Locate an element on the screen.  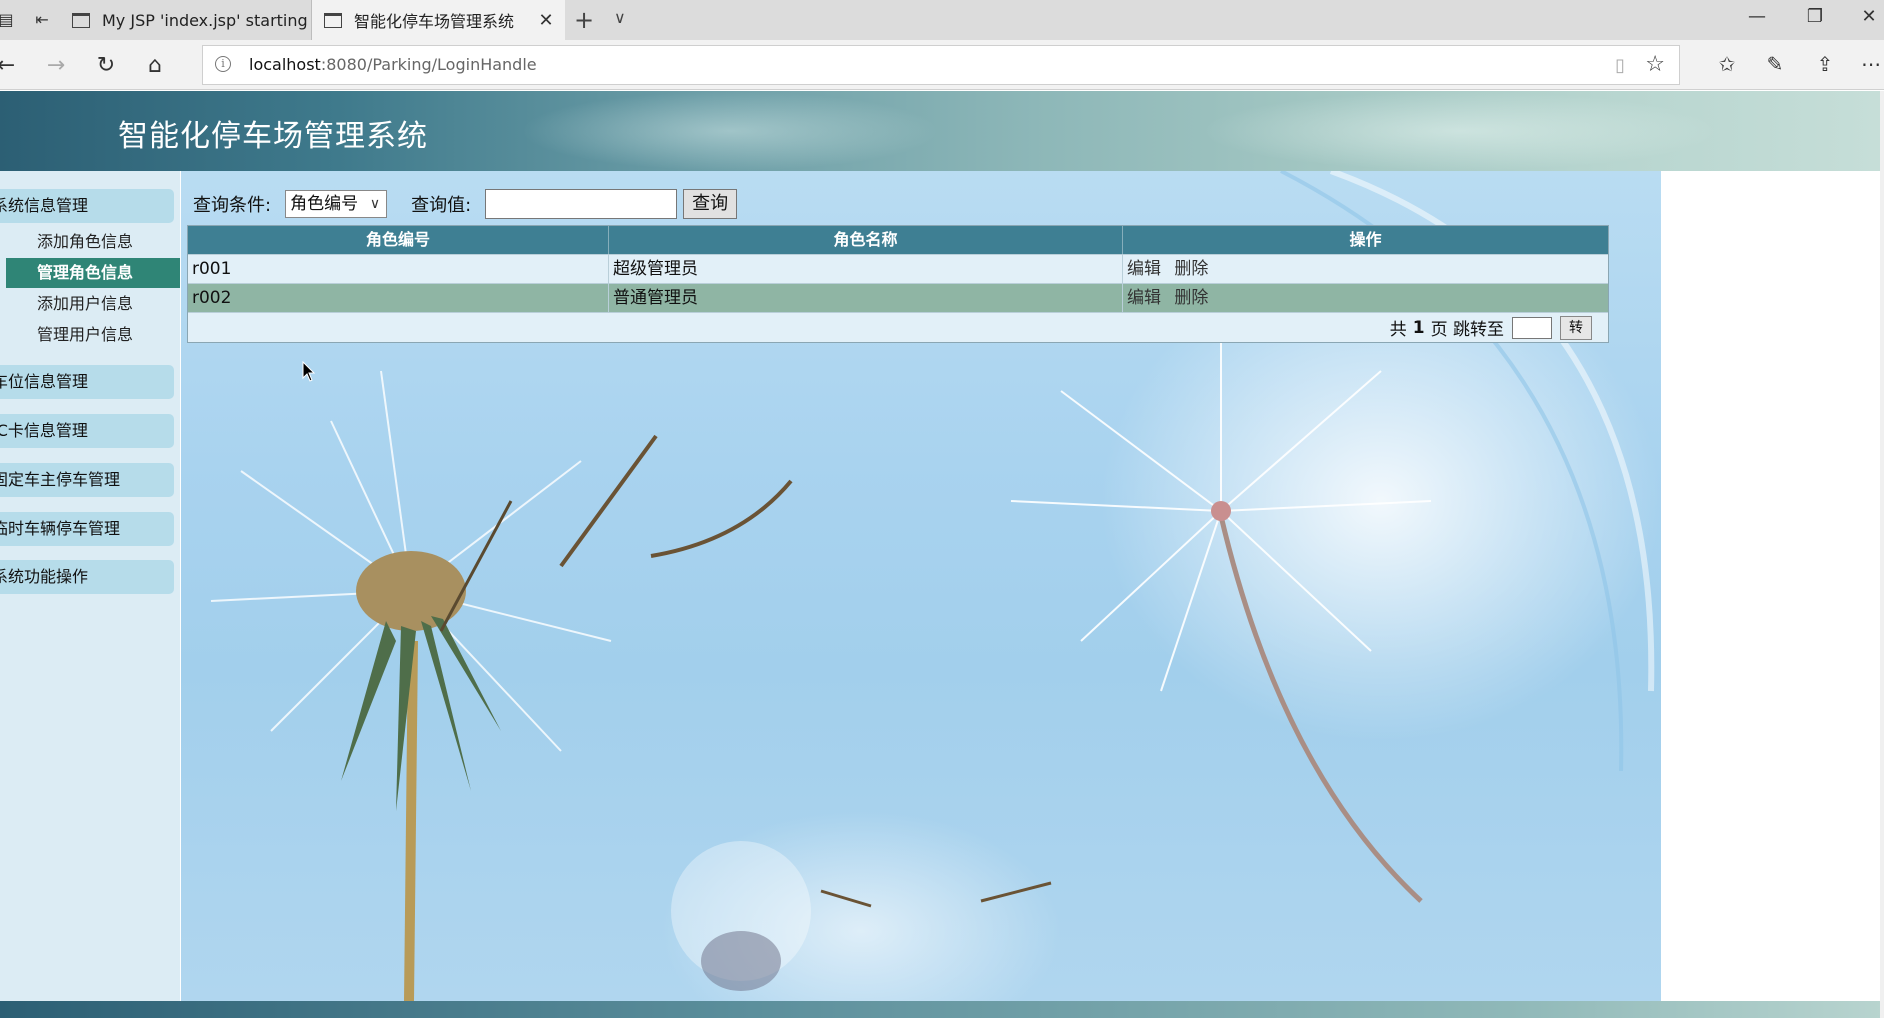
pager-suffix: 页 跳转至 is located at coordinates (1467, 330).